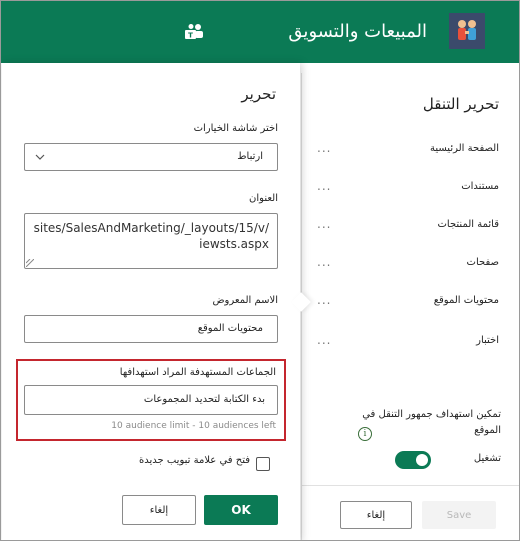 This screenshot has width=520, height=541. I want to click on audience-placeholder: بدء الكتابة لتحديد المجموعات, so click(204, 399).